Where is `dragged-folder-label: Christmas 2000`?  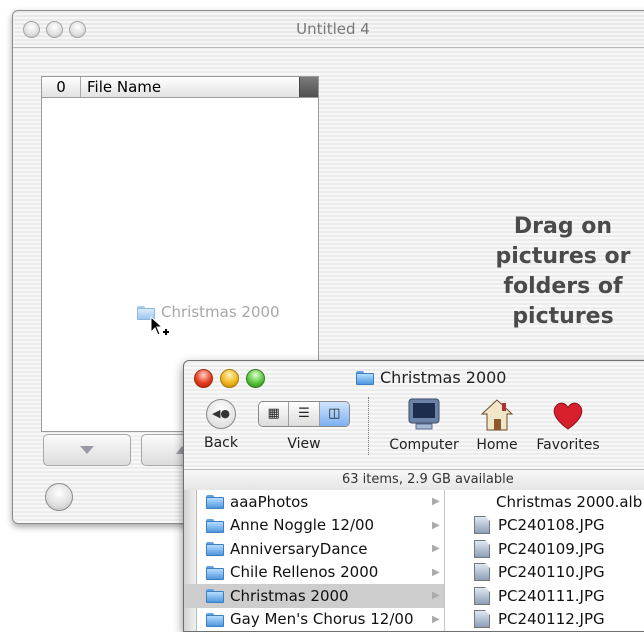
dragged-folder-label: Christmas 2000 is located at coordinates (220, 312).